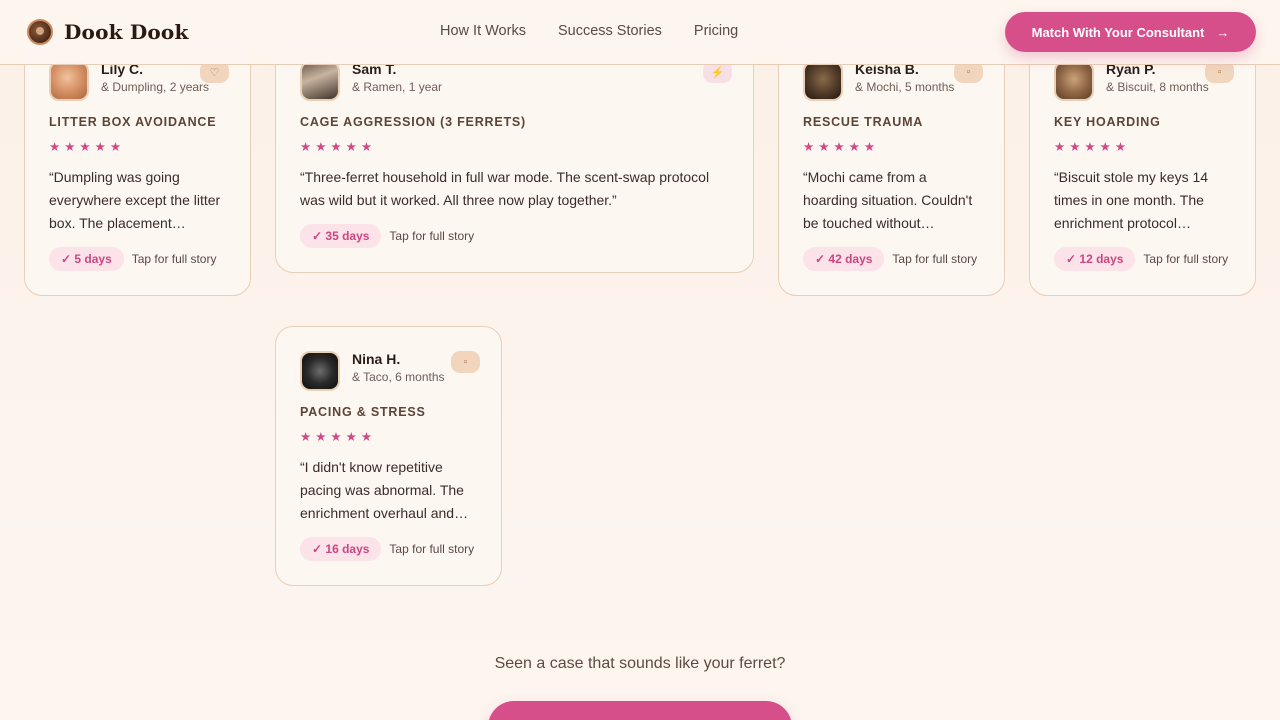 This screenshot has width=1280, height=720. I want to click on days-badge: ✓ 5 days, so click(86, 259).